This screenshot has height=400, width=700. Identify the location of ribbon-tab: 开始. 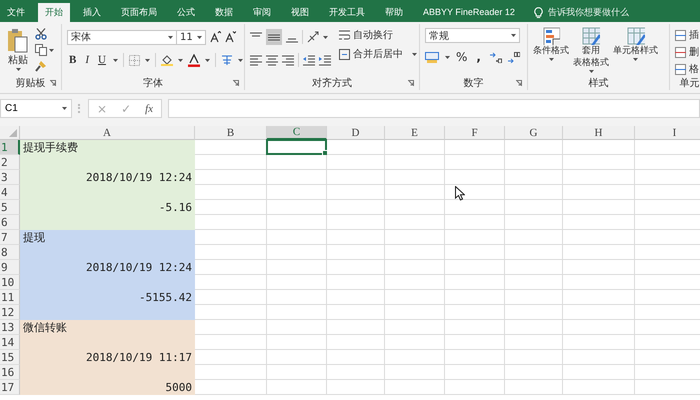
(54, 12).